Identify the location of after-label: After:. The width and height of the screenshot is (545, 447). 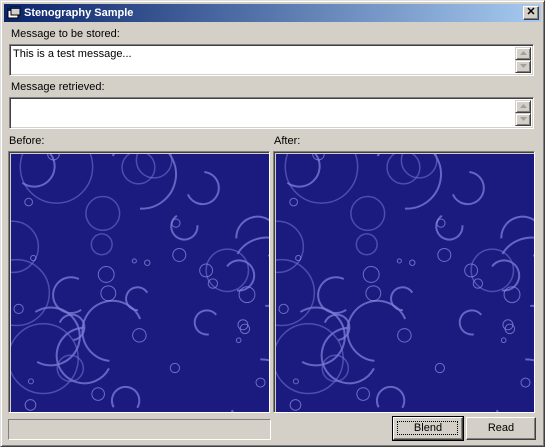
(287, 141).